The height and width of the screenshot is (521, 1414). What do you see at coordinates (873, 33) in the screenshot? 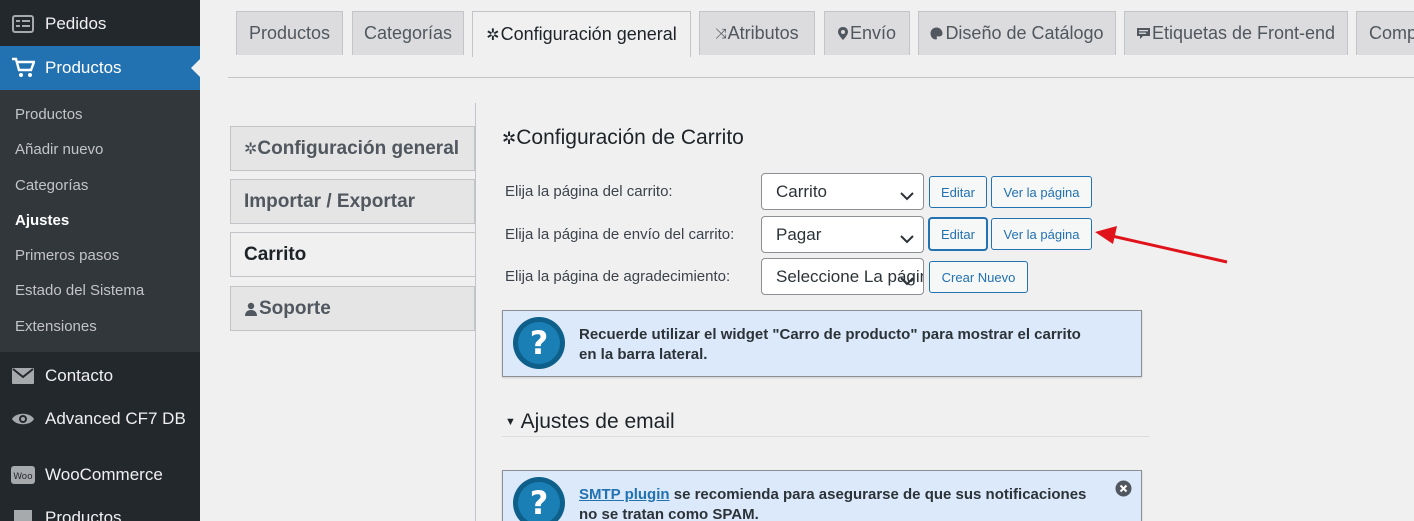
I see `tab-envio-label: Envío` at bounding box center [873, 33].